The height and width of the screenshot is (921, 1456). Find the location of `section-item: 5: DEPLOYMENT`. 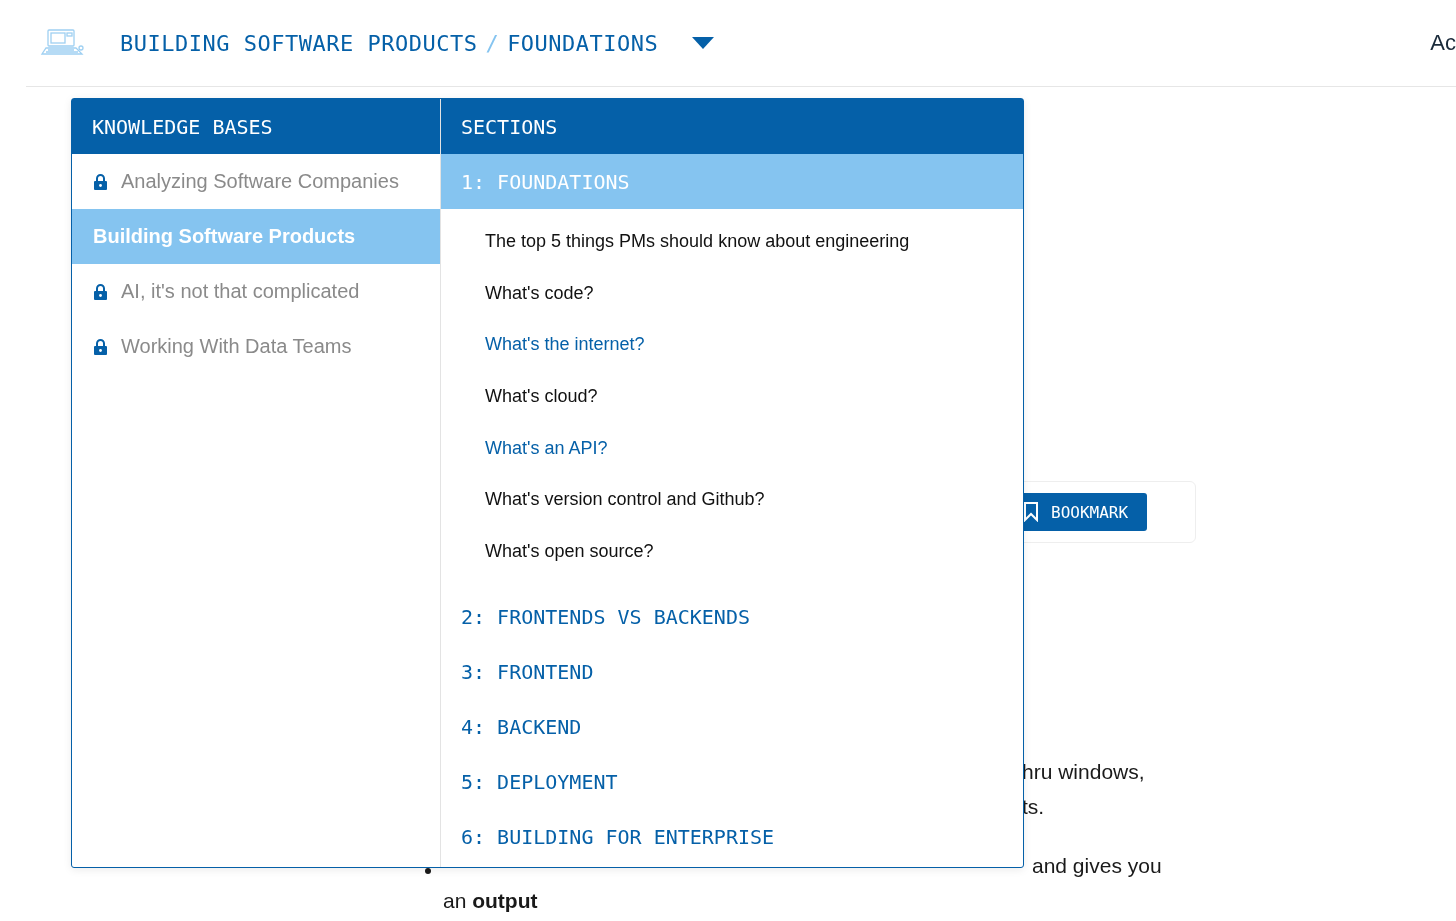

section-item: 5: DEPLOYMENT is located at coordinates (732, 782).